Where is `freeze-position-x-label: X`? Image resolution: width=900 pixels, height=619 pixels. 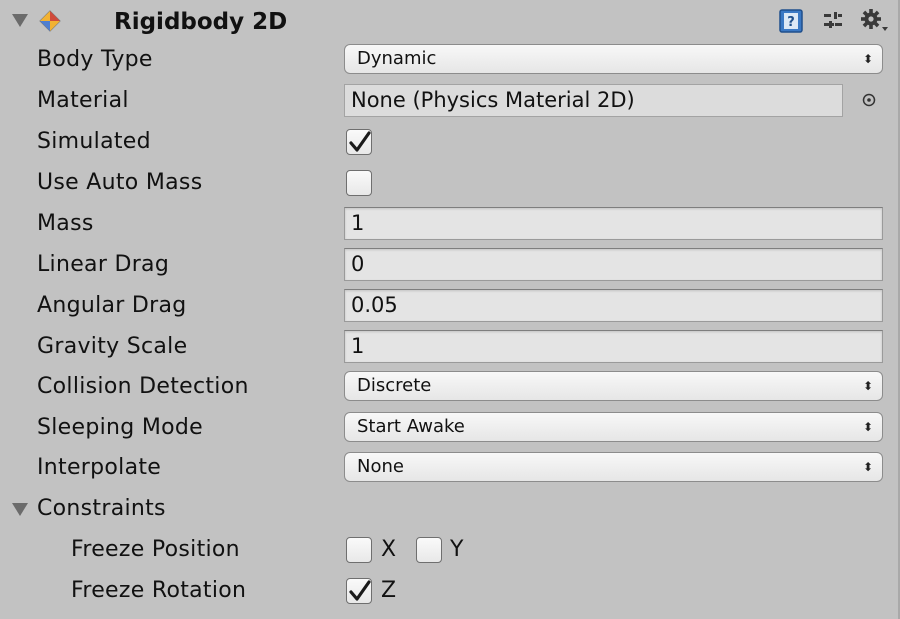
freeze-position-x-label: X is located at coordinates (389, 549).